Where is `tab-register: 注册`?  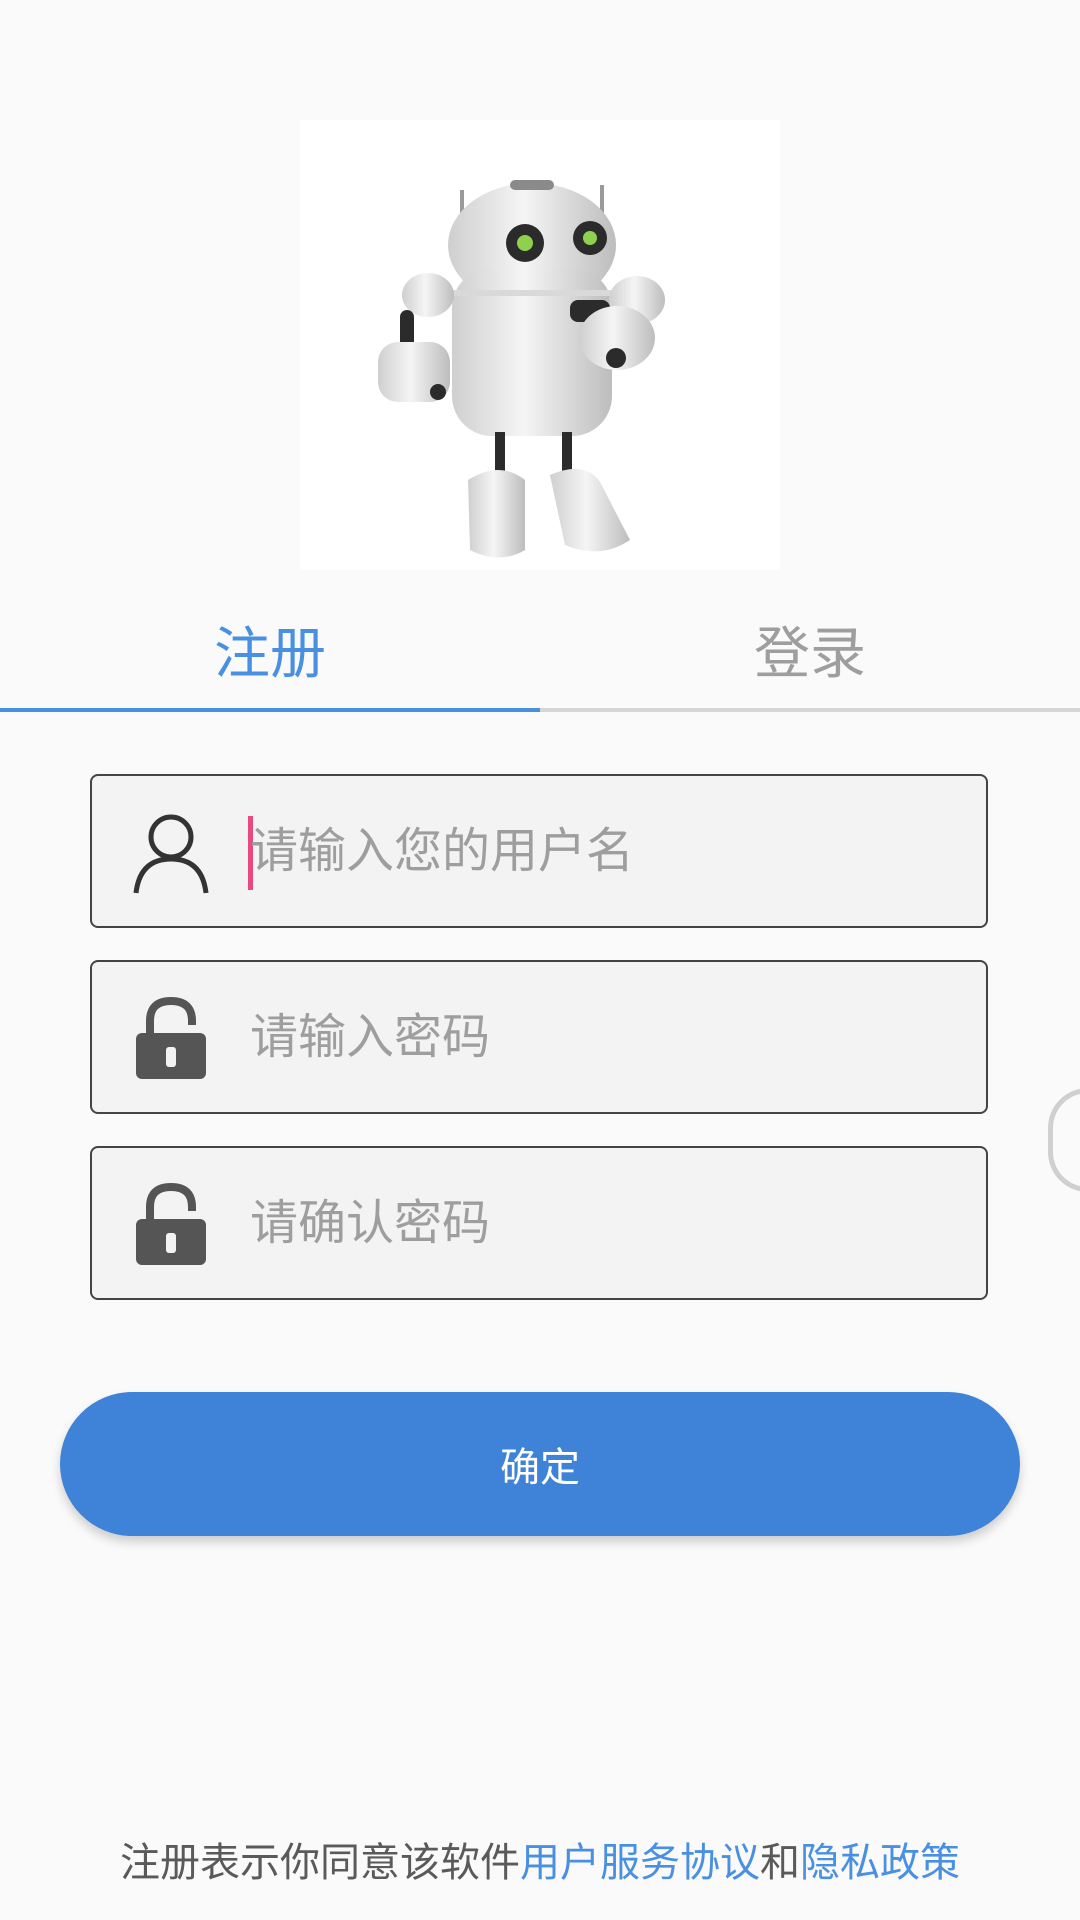
tab-register: 注册 is located at coordinates (270, 649).